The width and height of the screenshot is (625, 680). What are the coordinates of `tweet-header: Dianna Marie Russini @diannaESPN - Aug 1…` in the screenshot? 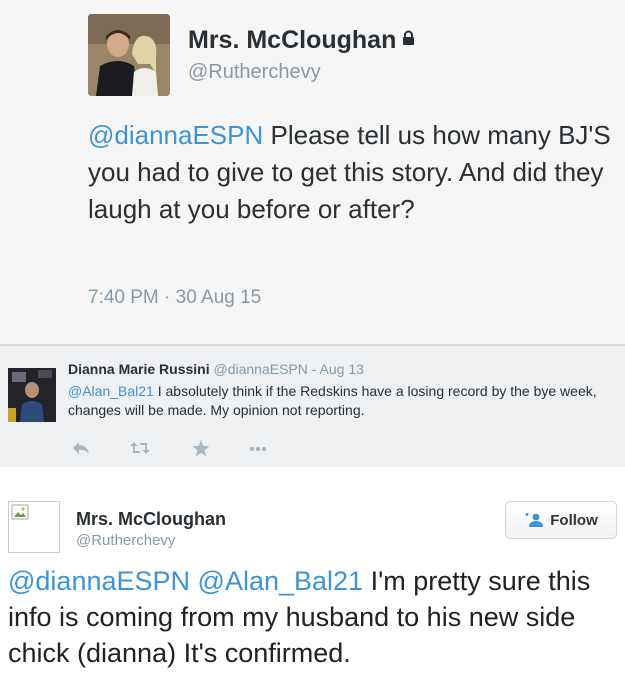 It's located at (216, 369).